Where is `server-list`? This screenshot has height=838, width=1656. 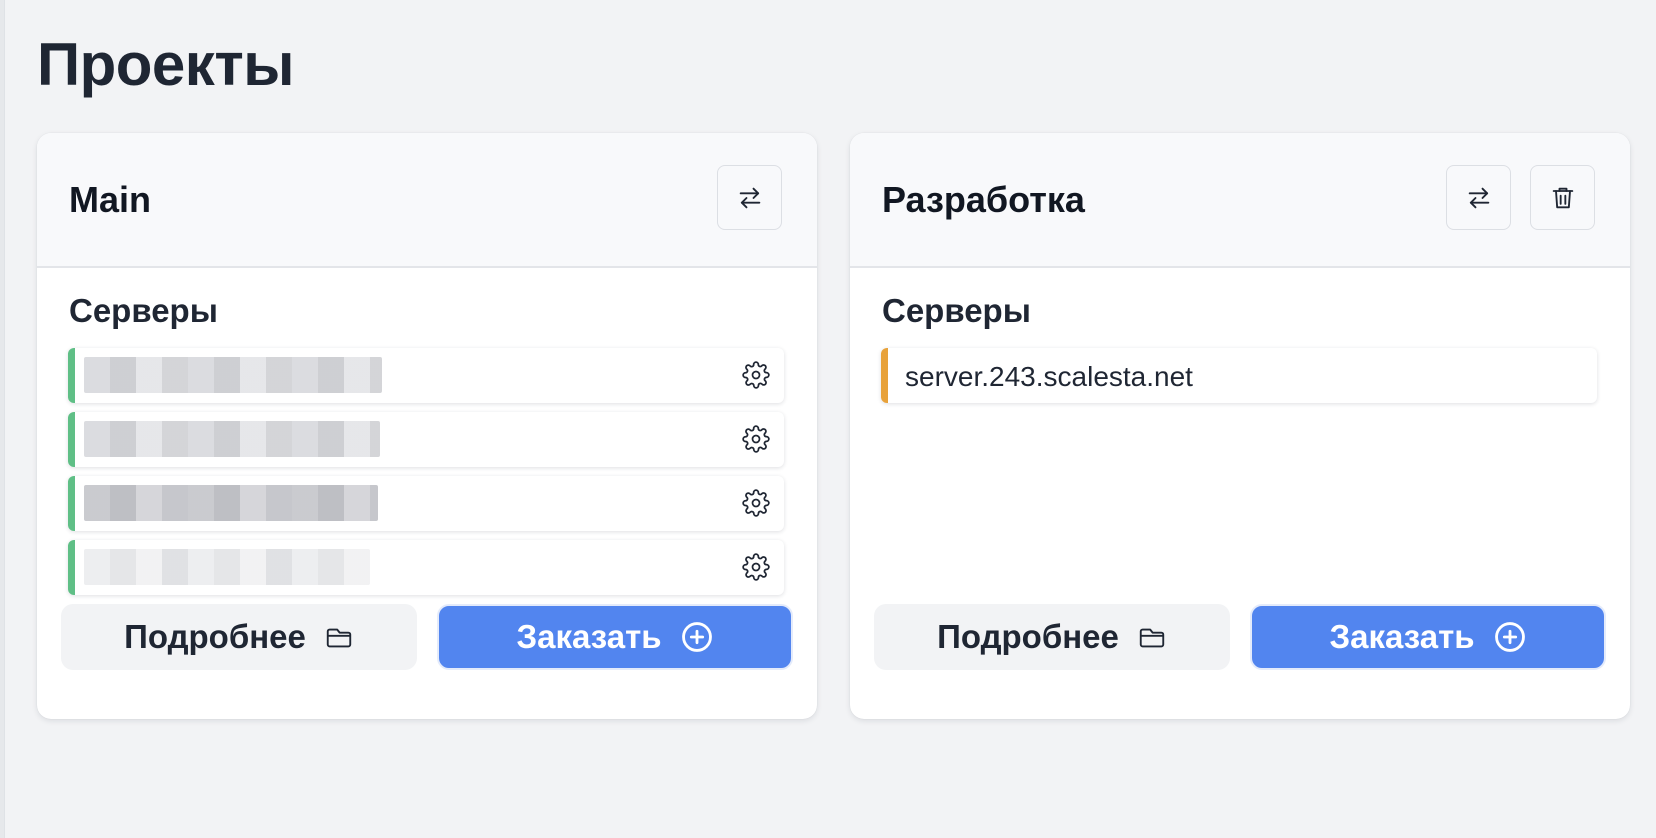
server-list is located at coordinates (426, 476).